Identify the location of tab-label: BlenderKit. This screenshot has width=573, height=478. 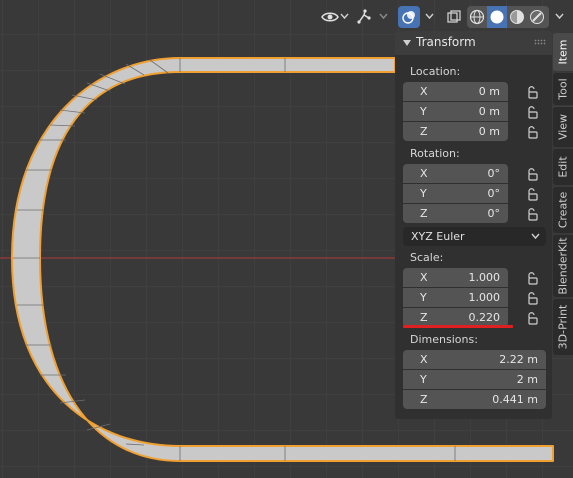
(563, 266).